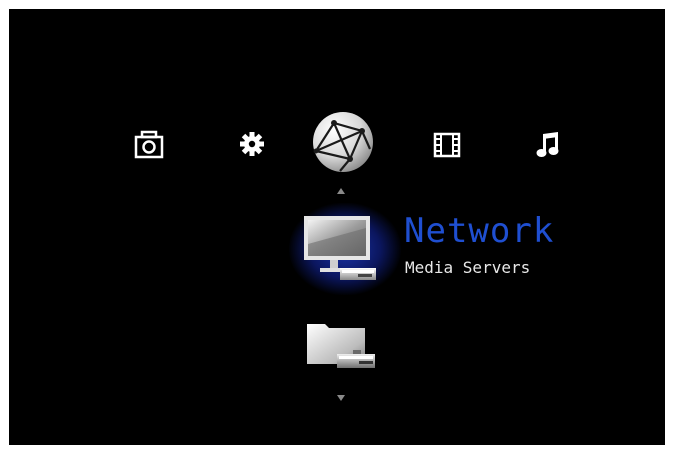 This screenshot has height=453, width=674. Describe the element at coordinates (341, 191) in the screenshot. I see `scroll-up-arrow-icon` at that location.